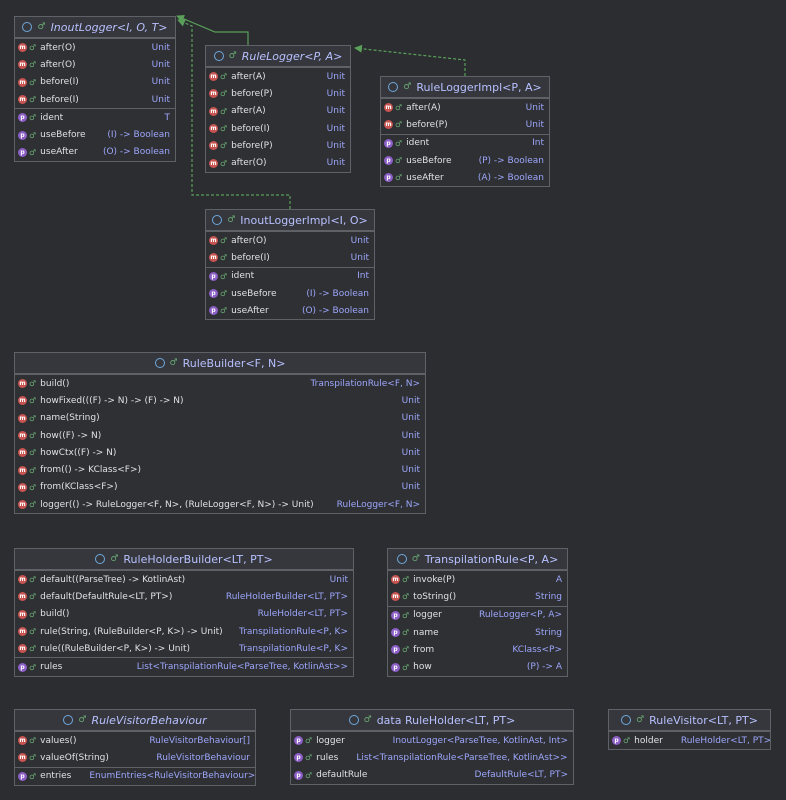  What do you see at coordinates (135, 740) in the screenshot?
I see `method-row: m ♂ values() RuleVisitorBehaviour[]` at bounding box center [135, 740].